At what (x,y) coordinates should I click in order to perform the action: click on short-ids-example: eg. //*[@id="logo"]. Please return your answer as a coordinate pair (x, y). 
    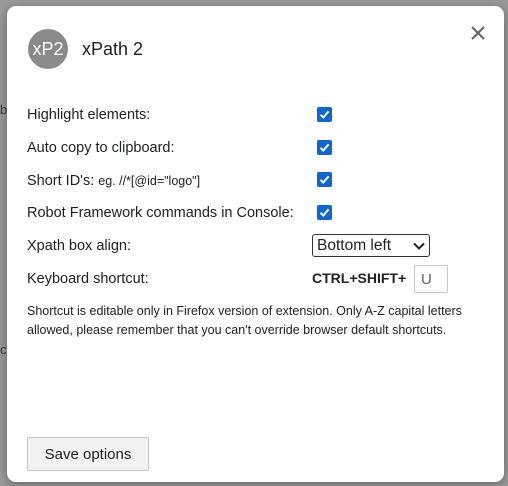
    Looking at the image, I should click on (149, 181).